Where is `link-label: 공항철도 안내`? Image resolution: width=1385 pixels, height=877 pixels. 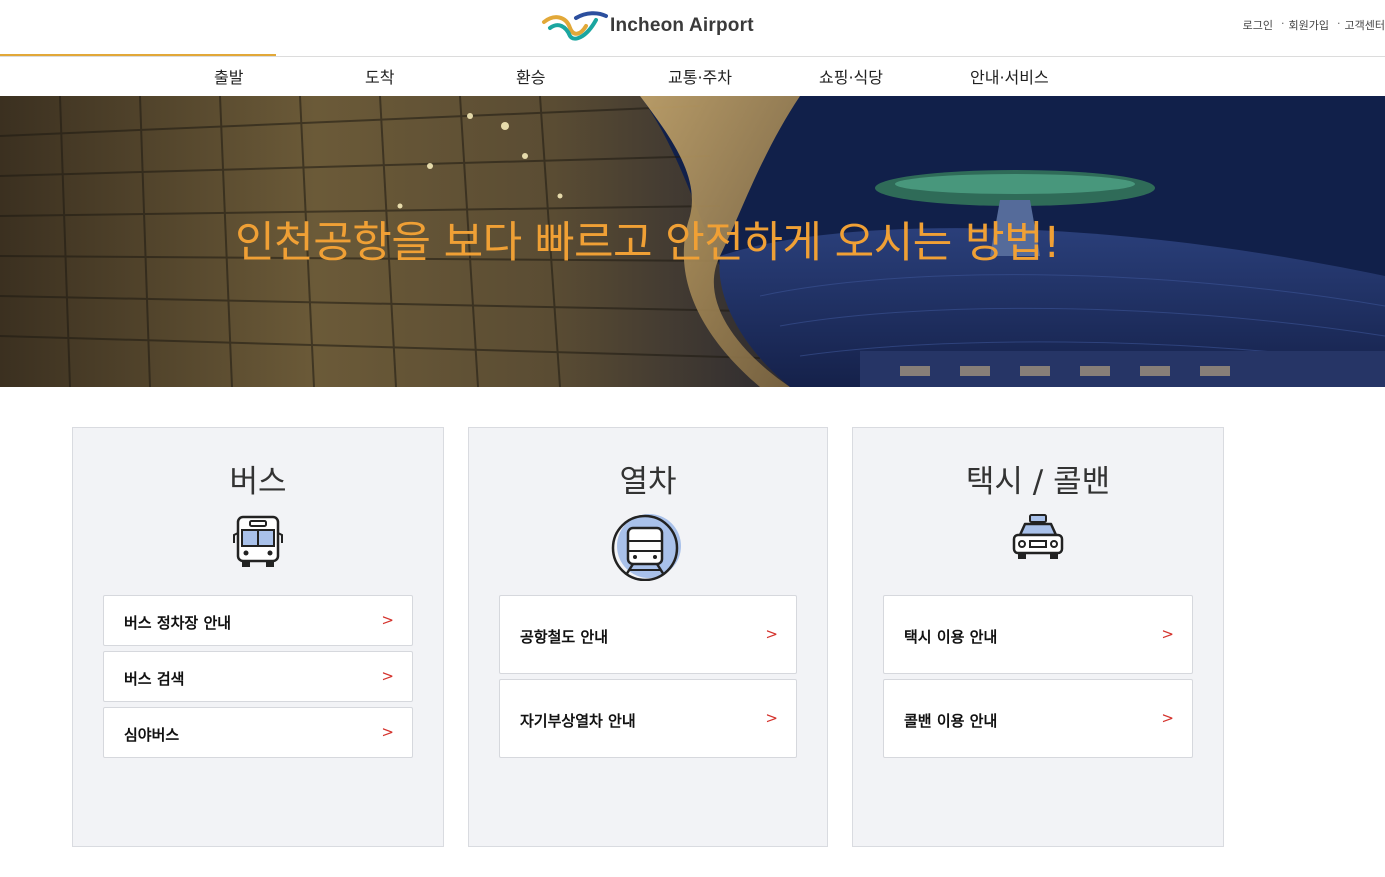
link-label: 공항철도 안내 is located at coordinates (564, 637).